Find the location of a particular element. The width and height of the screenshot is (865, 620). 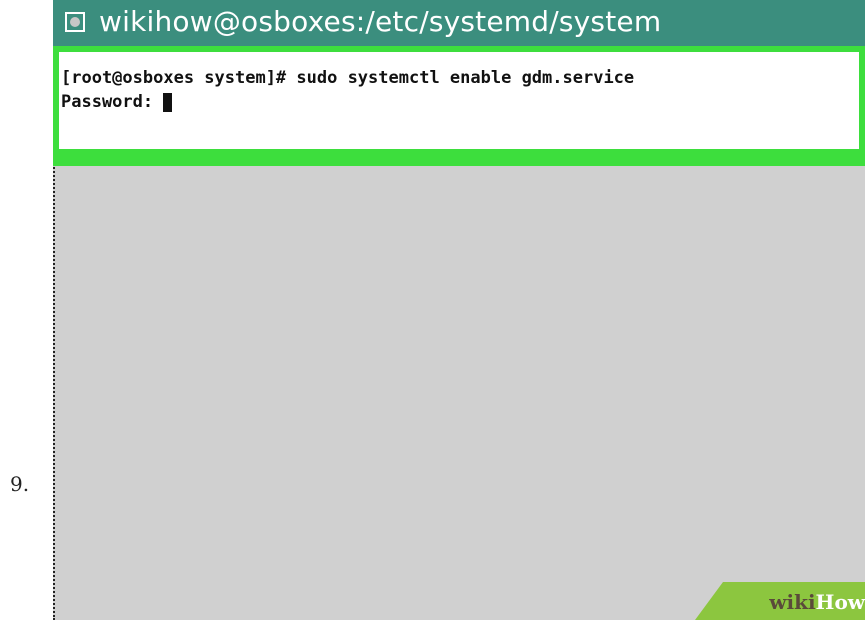

terminal-titlebar: wikihow@osboxes:/etc/systemd/system is located at coordinates (459, 23).